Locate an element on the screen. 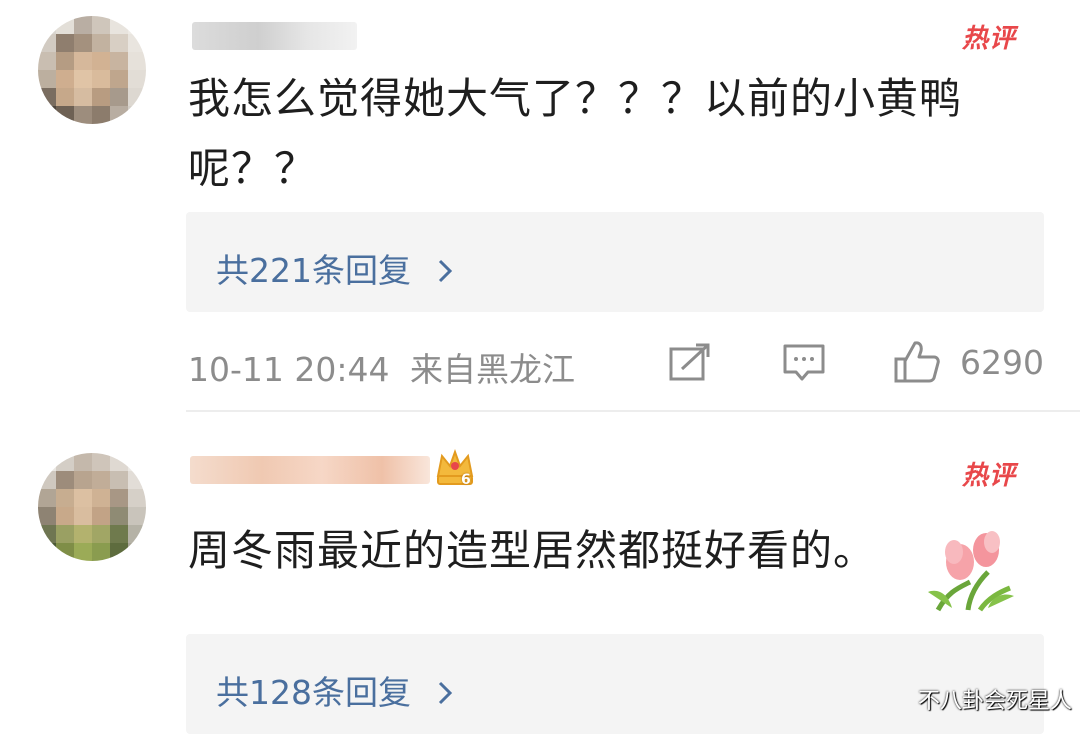  comment-text-line: 我怎么觉得她大气了？？？以前的小黄鸭 is located at coordinates (575, 98).